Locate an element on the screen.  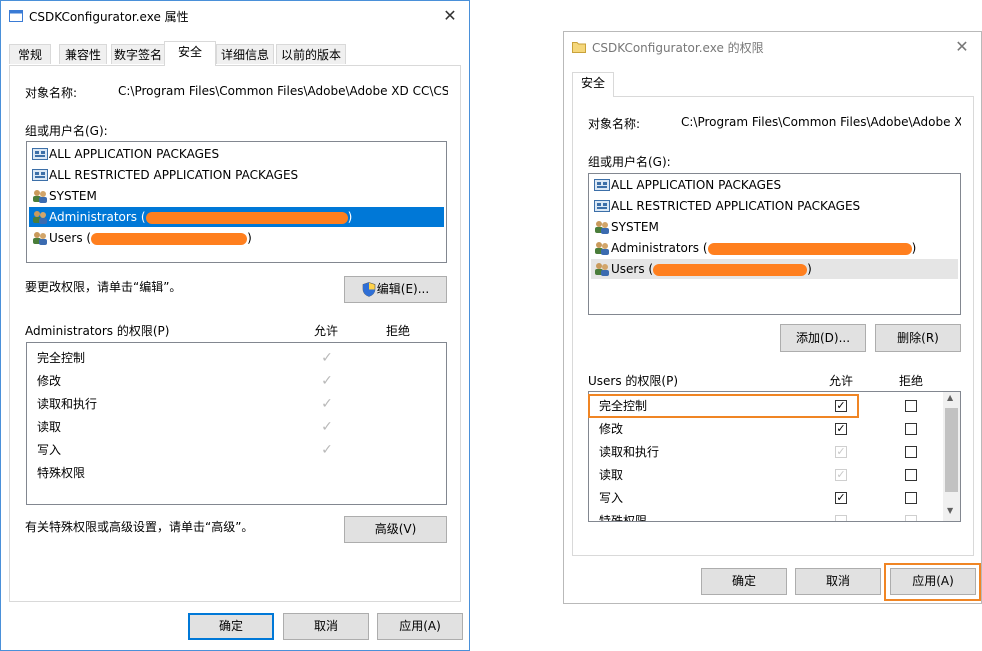
tab-general: 常规 is located at coordinates (30, 54).